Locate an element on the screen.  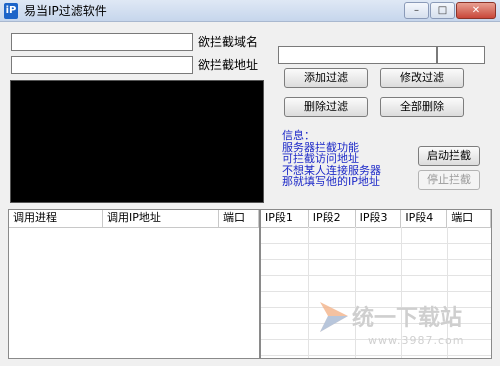
address-label: 欲拦截地址 is located at coordinates (228, 65).